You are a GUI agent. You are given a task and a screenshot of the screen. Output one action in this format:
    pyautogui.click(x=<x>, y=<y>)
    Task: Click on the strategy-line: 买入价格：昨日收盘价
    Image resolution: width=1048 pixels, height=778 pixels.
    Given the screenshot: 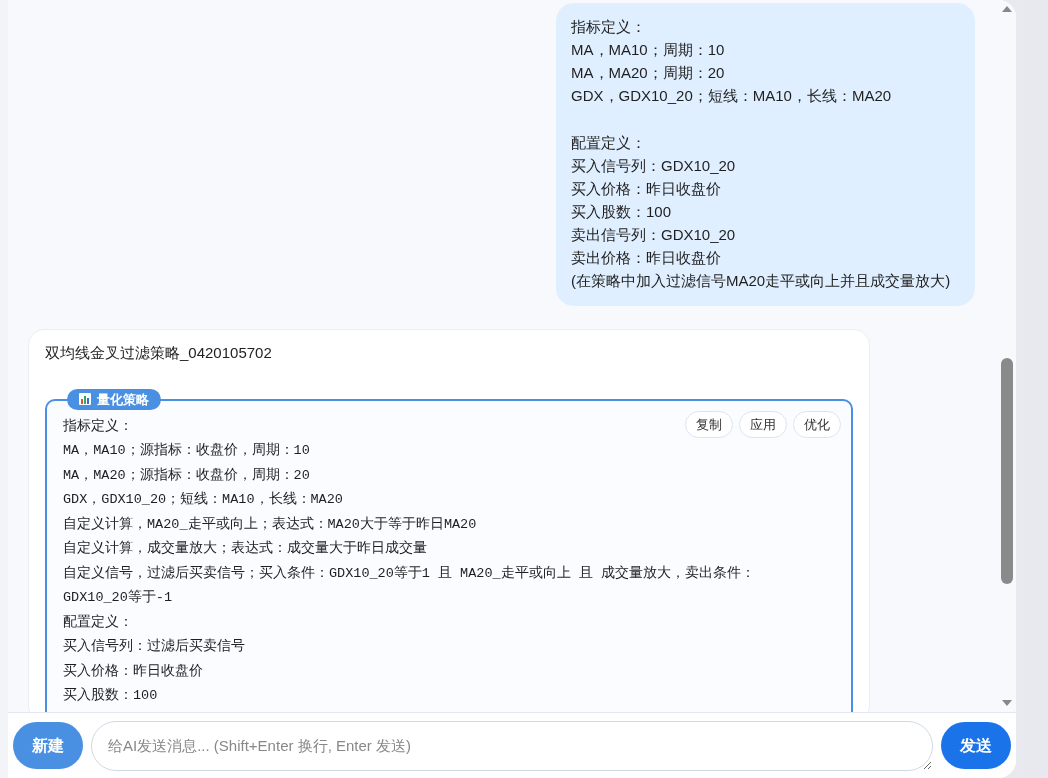 What is the action you would take?
    pyautogui.click(x=133, y=671)
    